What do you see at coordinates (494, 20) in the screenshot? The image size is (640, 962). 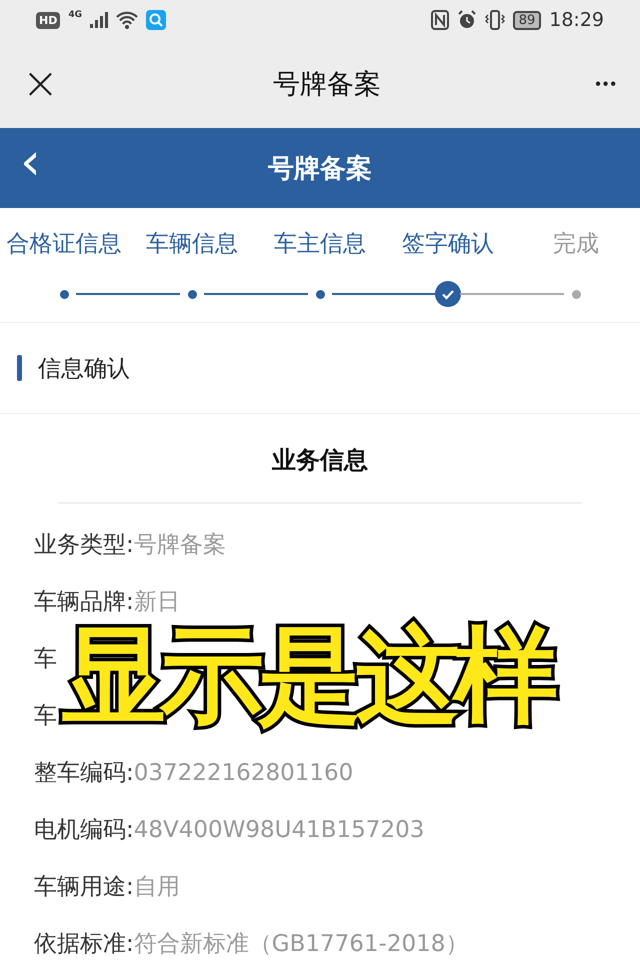 I see `vibrate-icon` at bounding box center [494, 20].